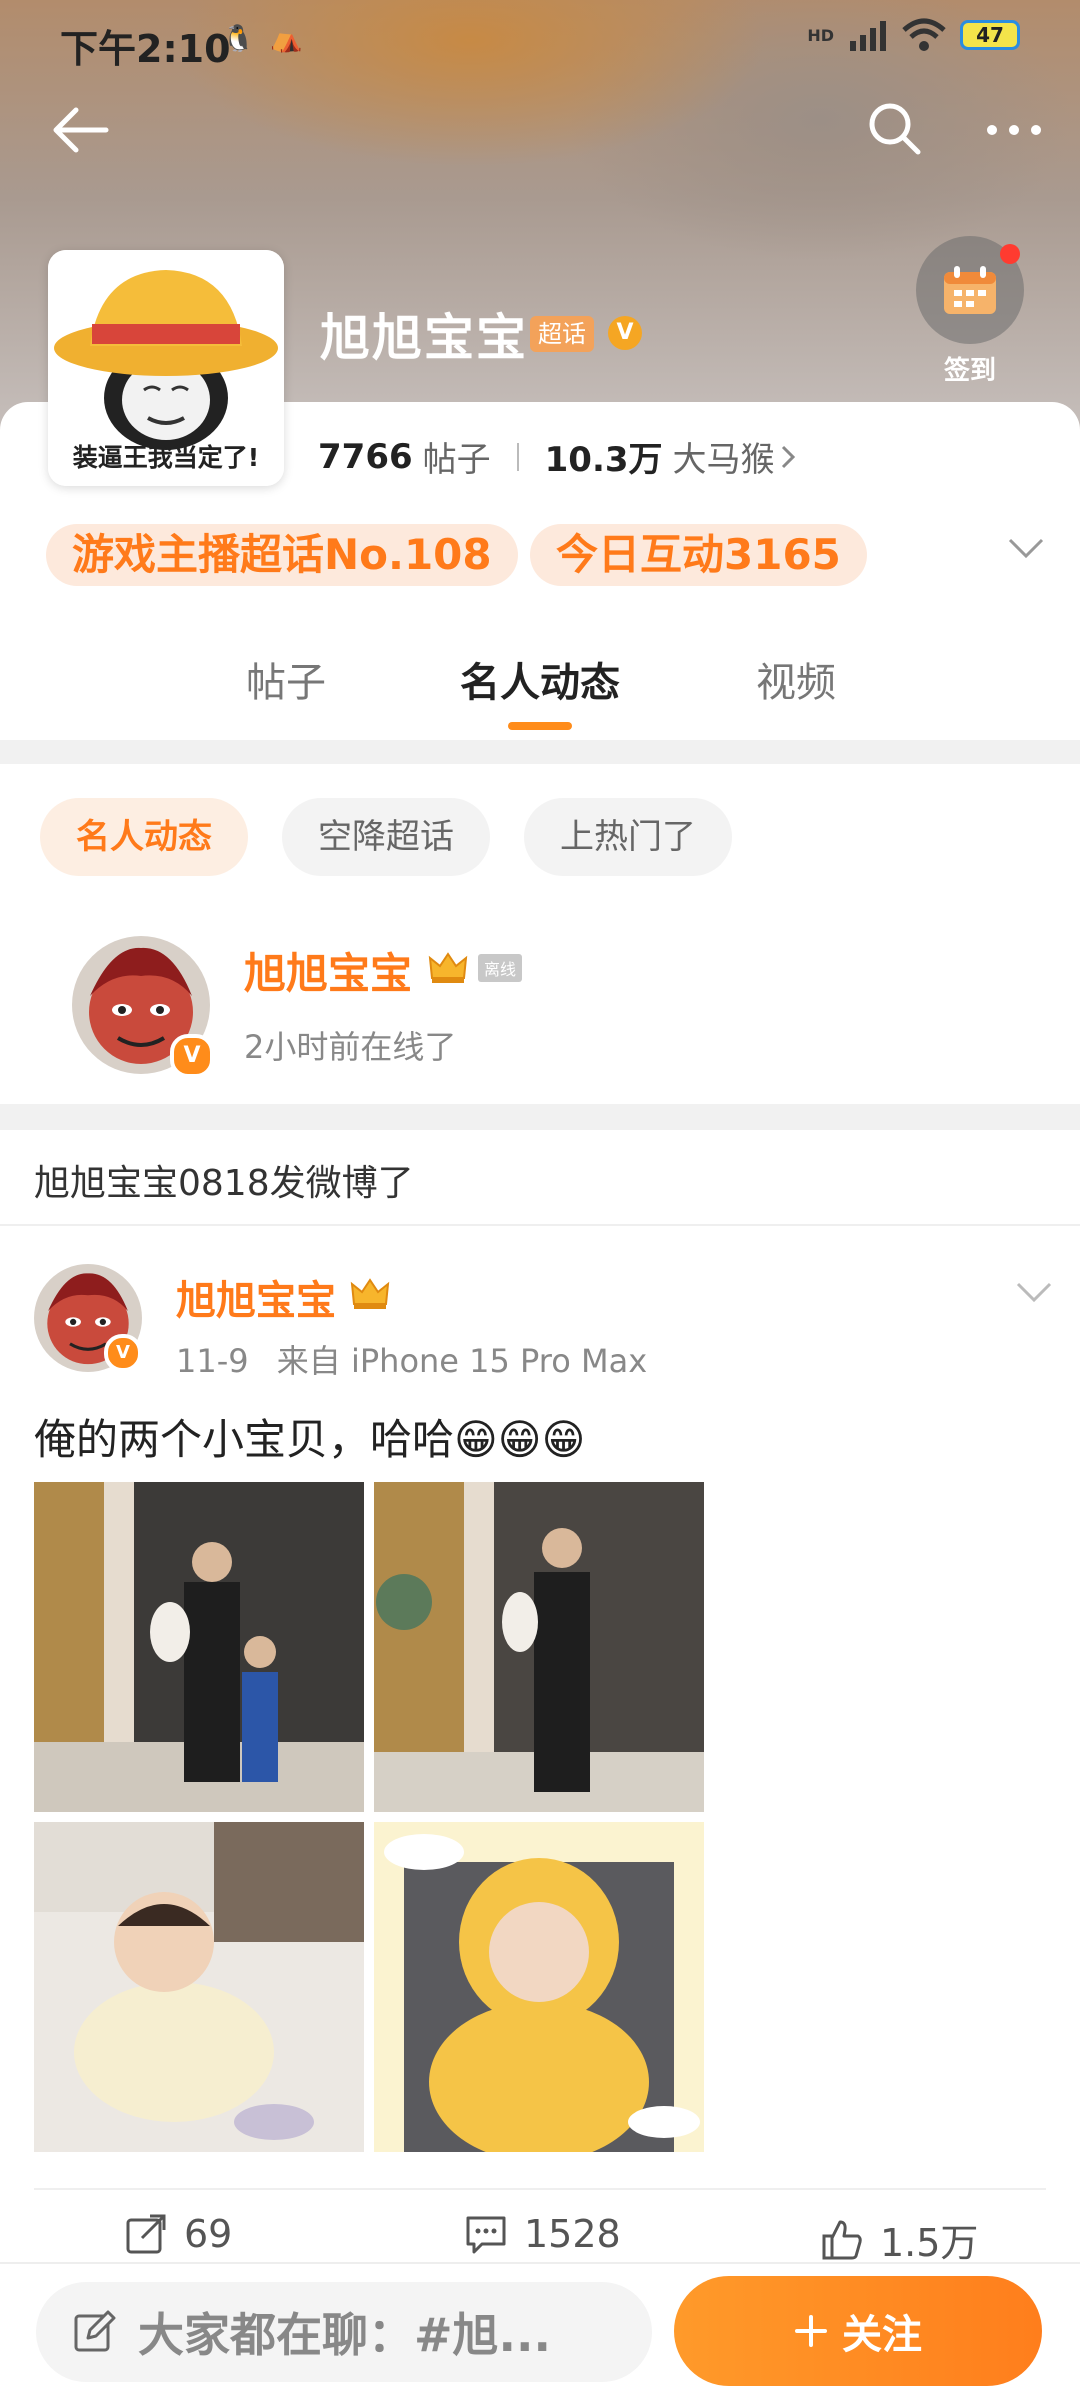 Image resolution: width=1080 pixels, height=2402 pixels. Describe the element at coordinates (572, 2234) in the screenshot. I see `comment-count: 1528` at that location.